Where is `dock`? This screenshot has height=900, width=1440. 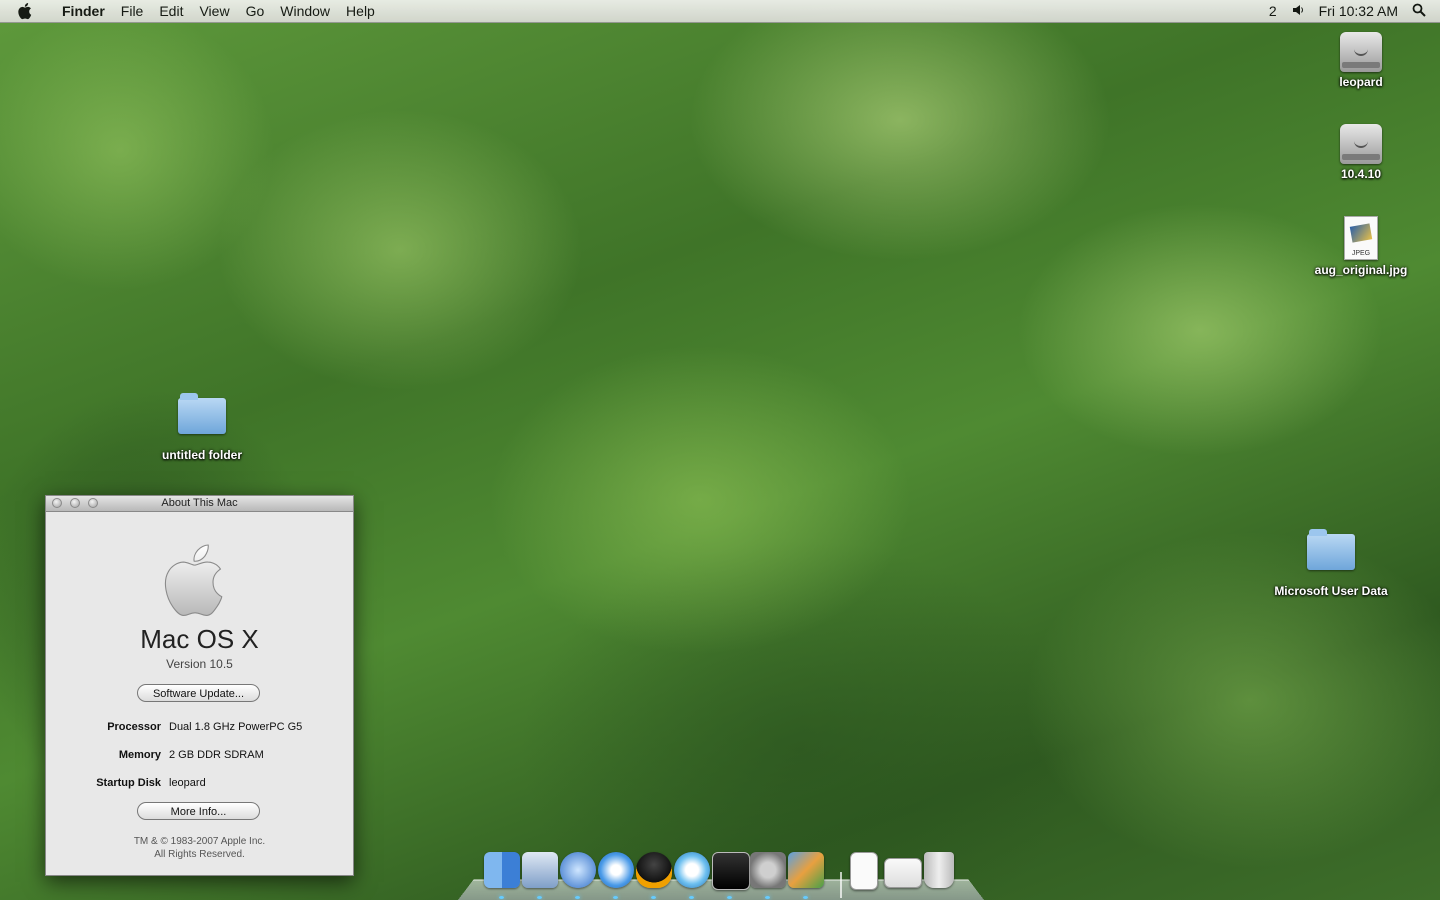 dock is located at coordinates (721, 876).